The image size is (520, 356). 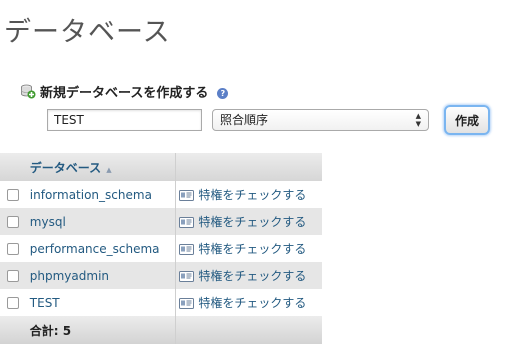 I want to click on create-database-label-row: 新規データベースを作成する ?, so click(x=124, y=91).